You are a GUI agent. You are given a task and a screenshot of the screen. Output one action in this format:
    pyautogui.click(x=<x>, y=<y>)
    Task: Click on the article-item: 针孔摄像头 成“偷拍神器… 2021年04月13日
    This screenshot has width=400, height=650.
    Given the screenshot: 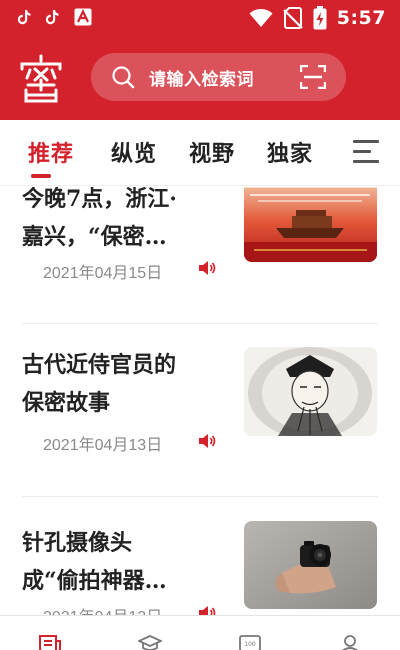 What is the action you would take?
    pyautogui.click(x=200, y=568)
    